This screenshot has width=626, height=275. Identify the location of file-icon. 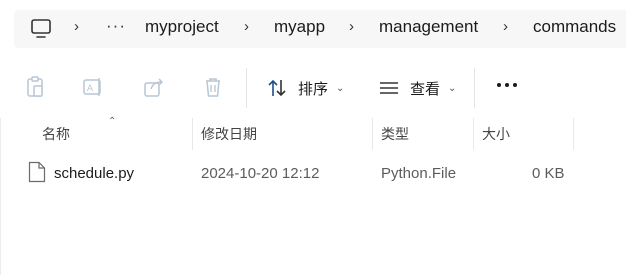
(37, 172).